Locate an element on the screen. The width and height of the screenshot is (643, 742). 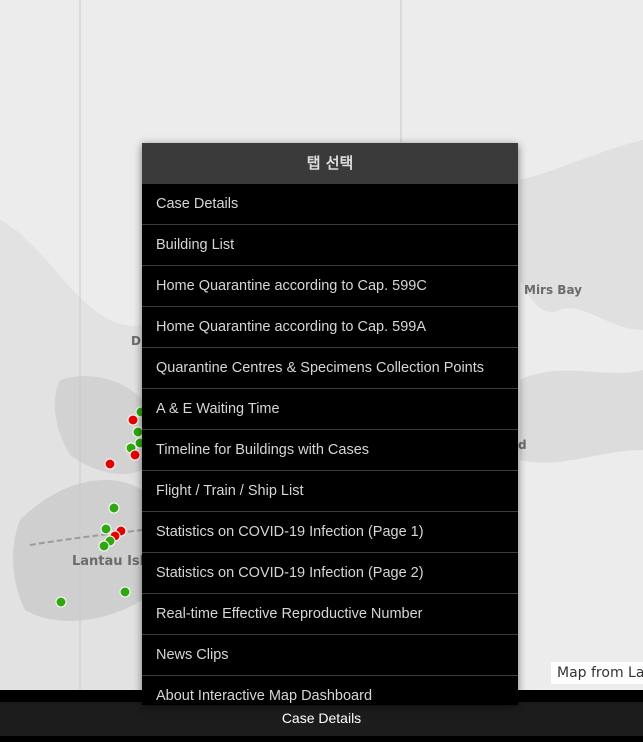
active-tab-bar: Case Details is located at coordinates (321, 719).